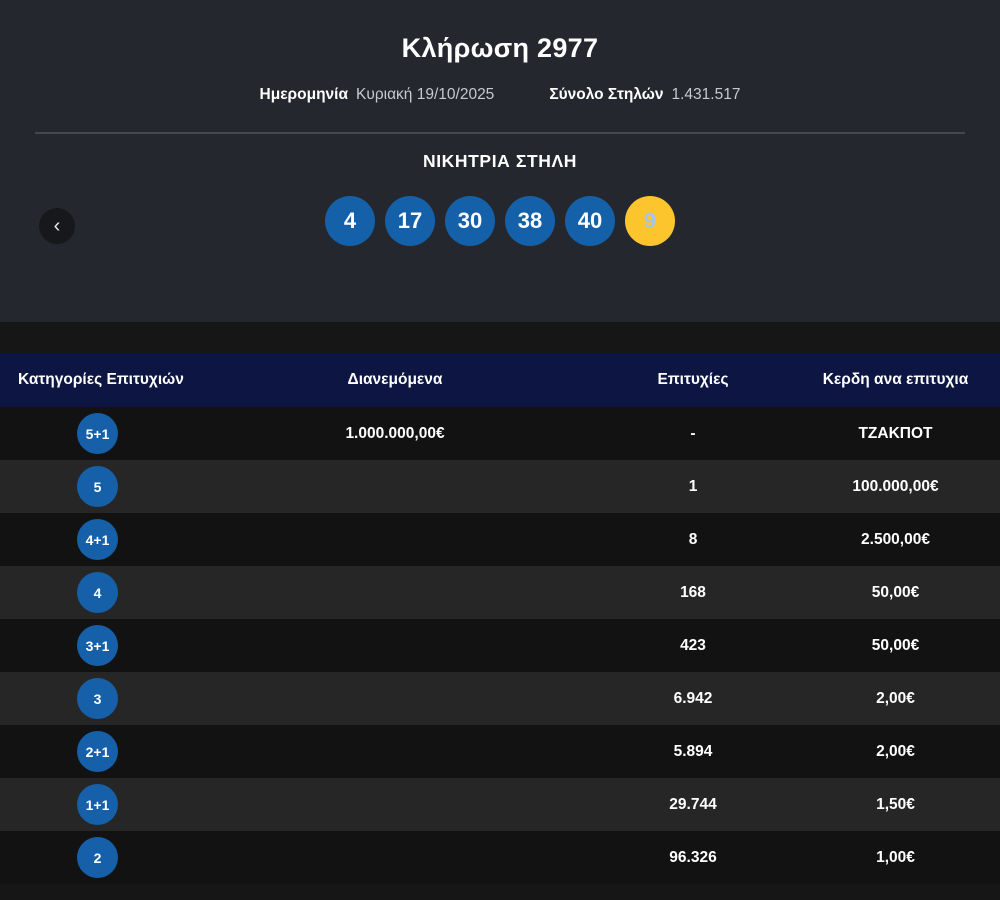 The width and height of the screenshot is (1000, 900). Describe the element at coordinates (693, 433) in the screenshot. I see `wins-cell: -` at that location.